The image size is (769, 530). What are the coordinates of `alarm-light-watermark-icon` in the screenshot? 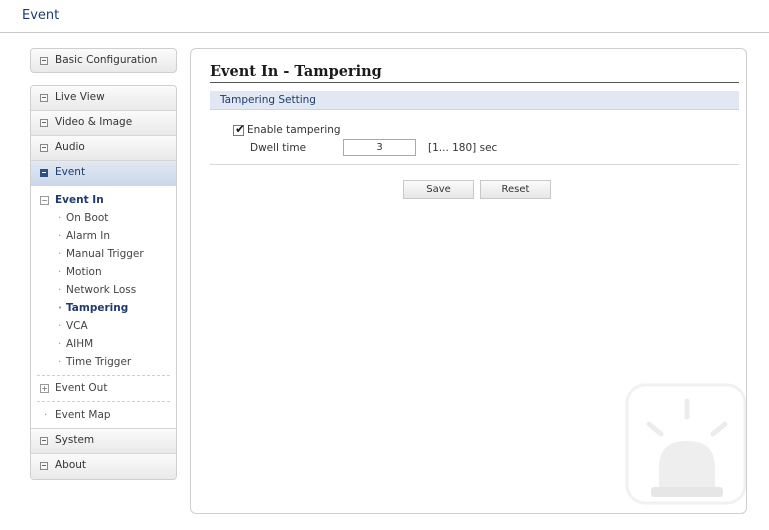 It's located at (685, 444).